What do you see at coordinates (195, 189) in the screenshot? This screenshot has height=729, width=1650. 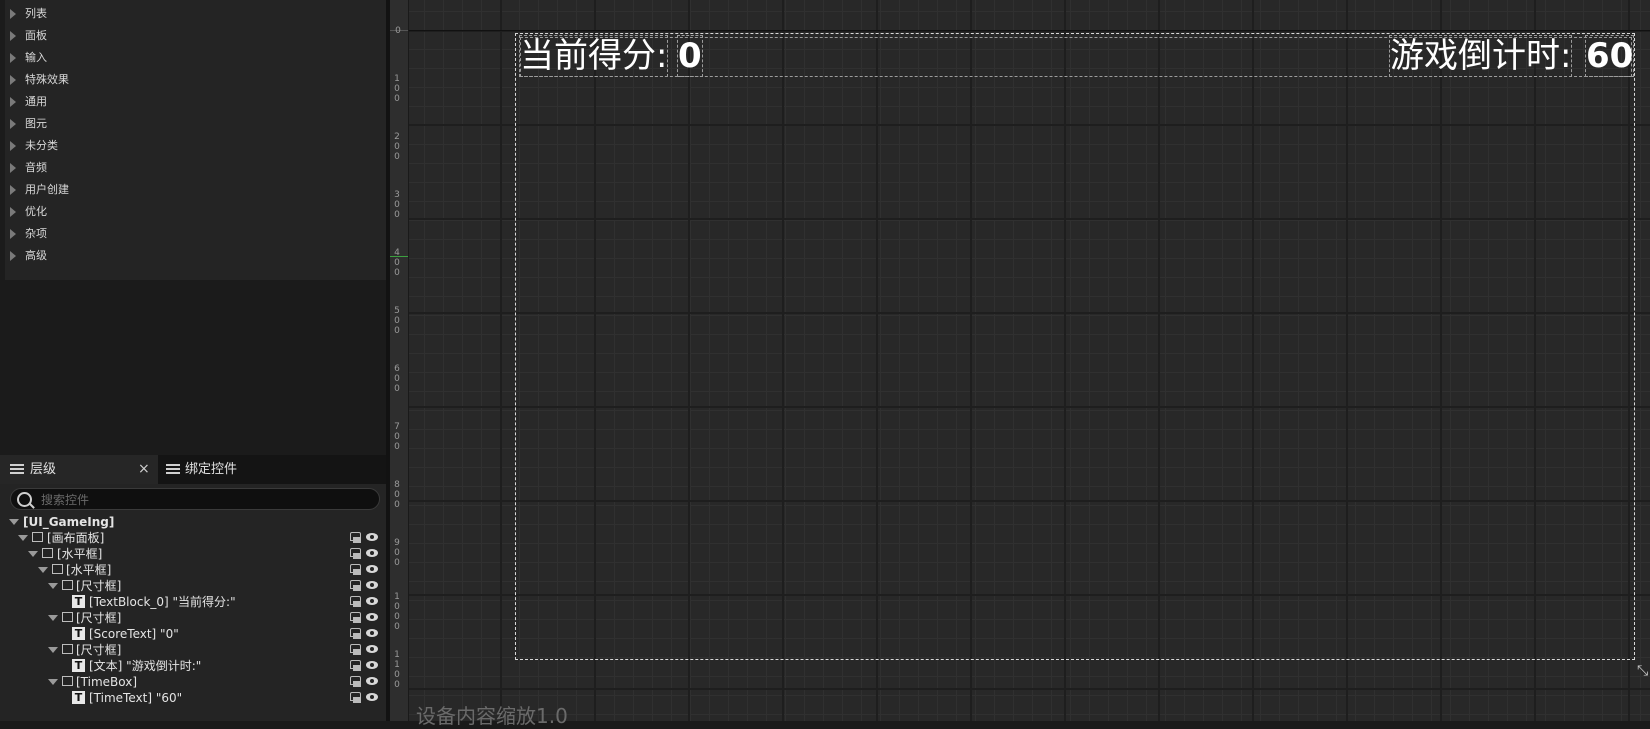 I see `palette-category-user-created: 用户创建` at bounding box center [195, 189].